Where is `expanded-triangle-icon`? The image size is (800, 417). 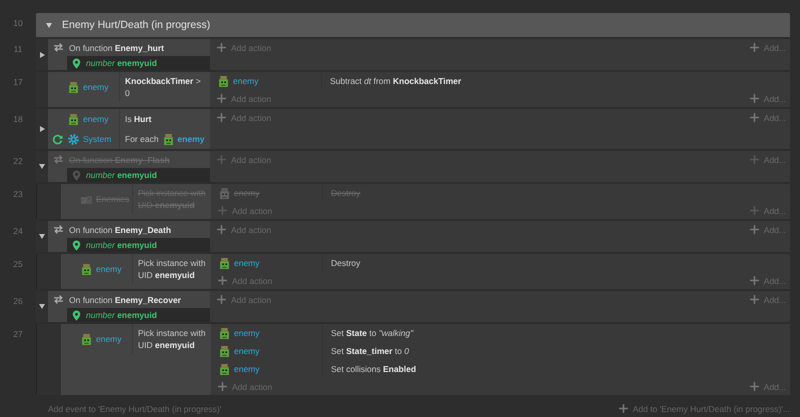 expanded-triangle-icon is located at coordinates (49, 25).